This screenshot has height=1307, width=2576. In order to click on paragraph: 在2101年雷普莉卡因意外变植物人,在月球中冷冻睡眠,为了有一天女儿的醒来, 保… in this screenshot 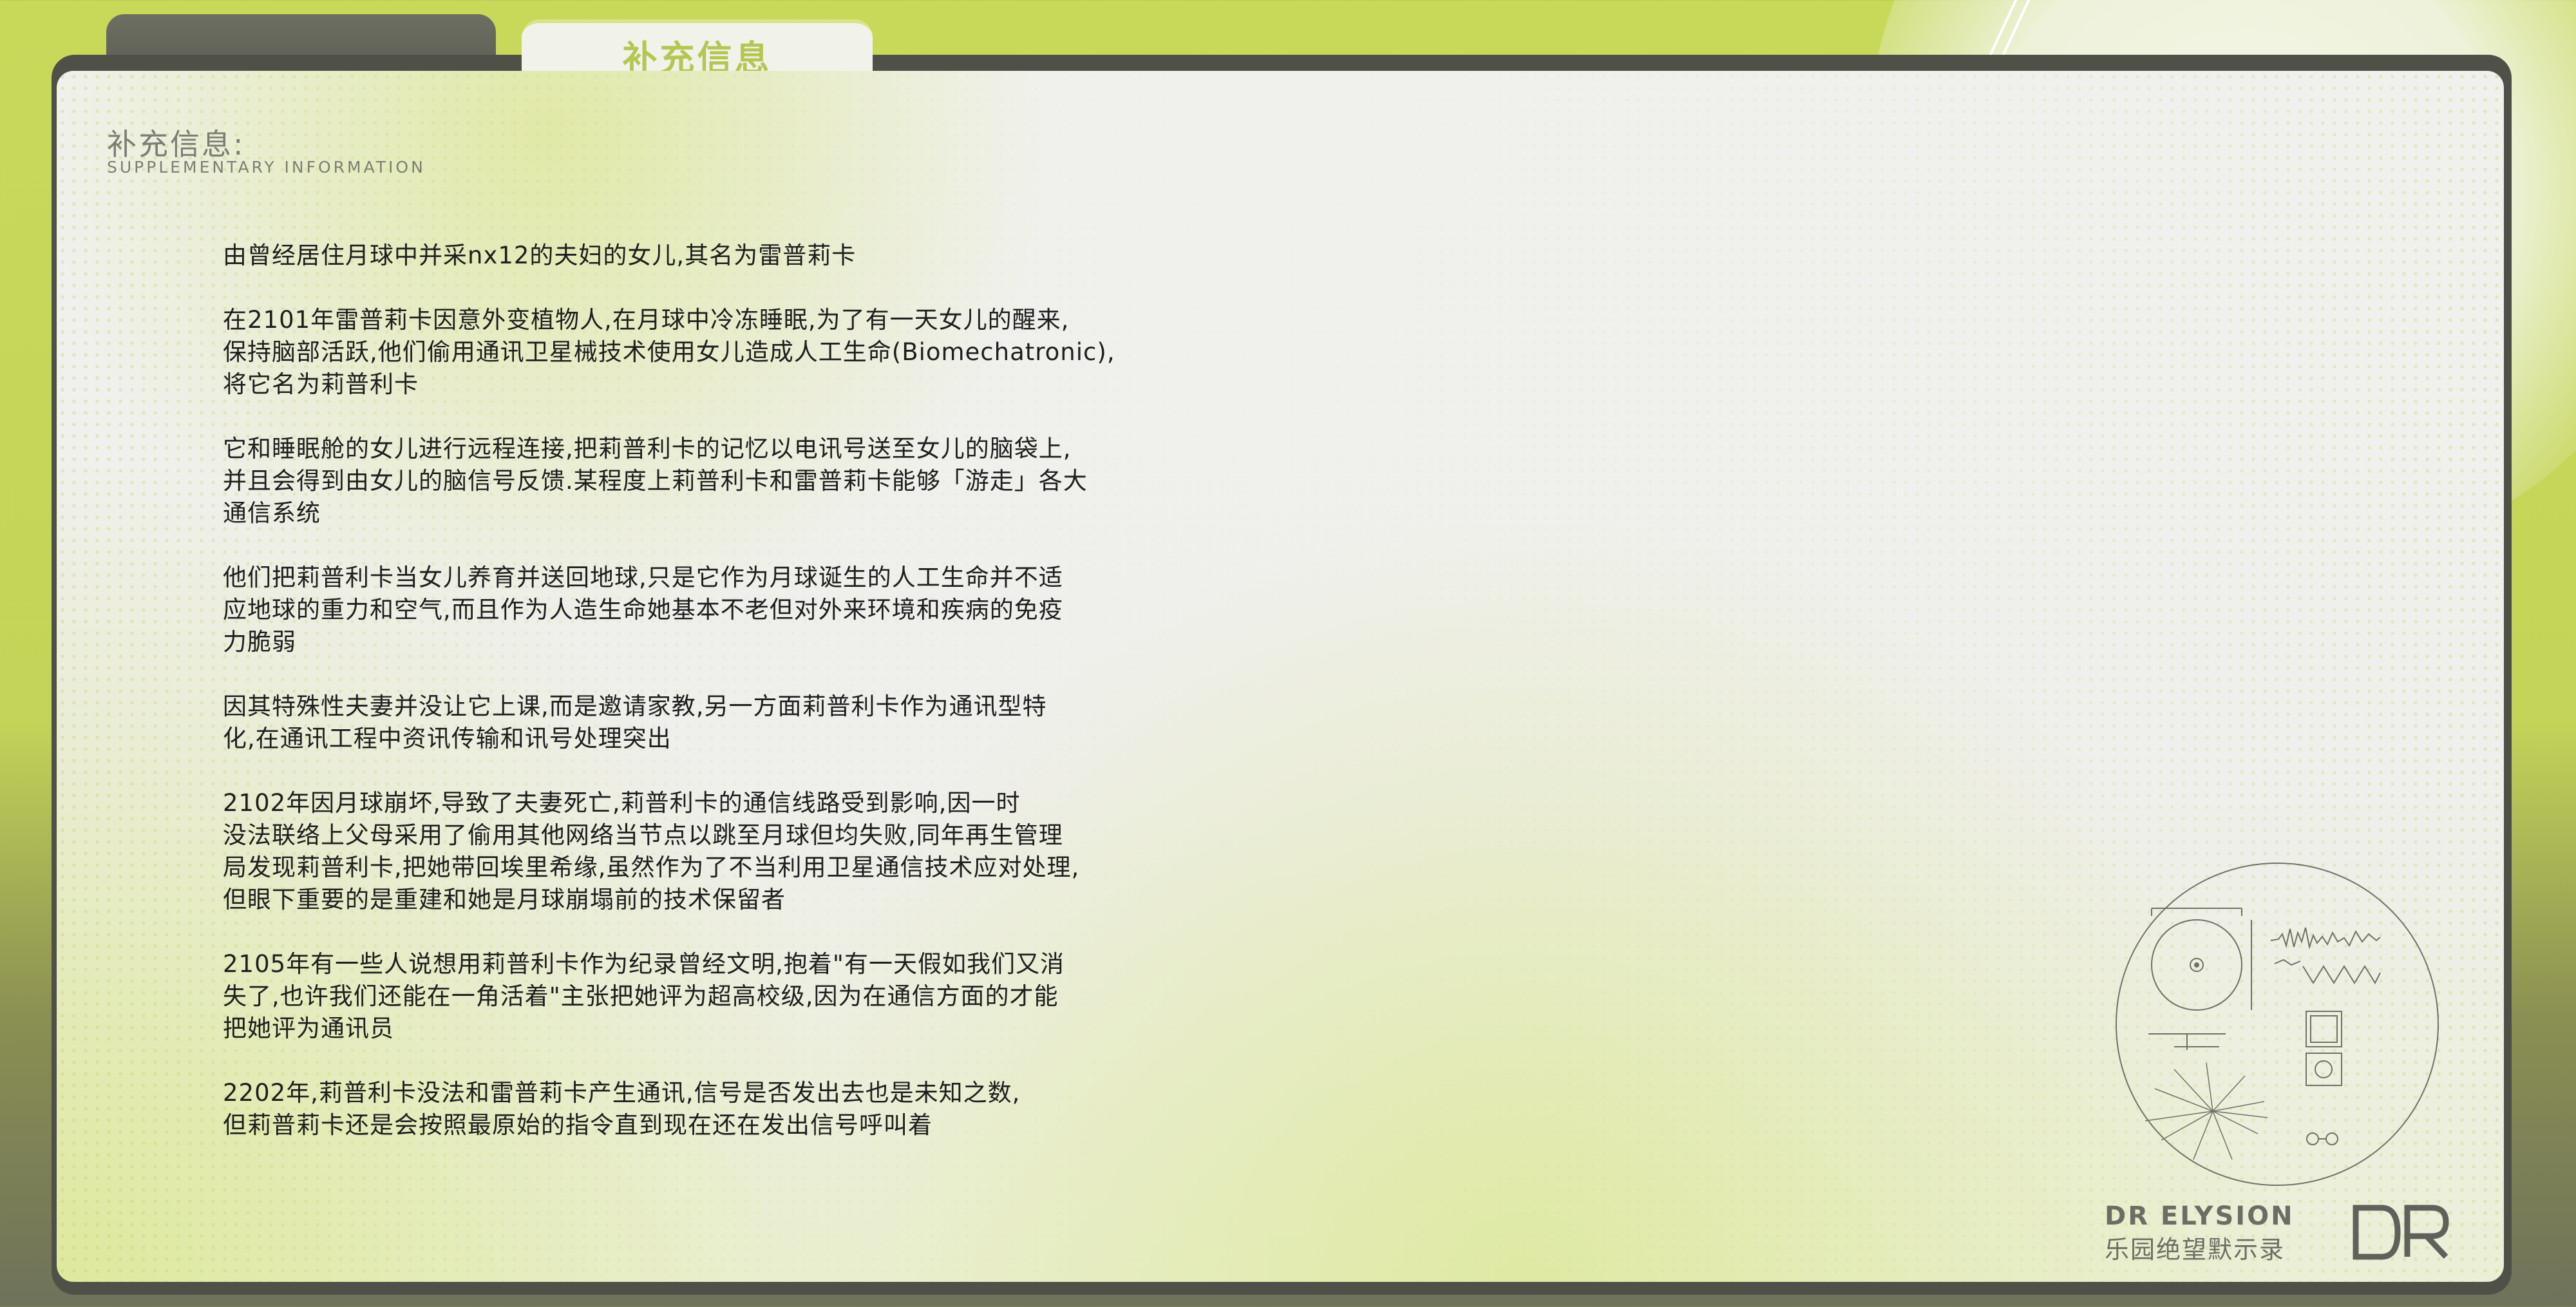, I will do `click(669, 352)`.